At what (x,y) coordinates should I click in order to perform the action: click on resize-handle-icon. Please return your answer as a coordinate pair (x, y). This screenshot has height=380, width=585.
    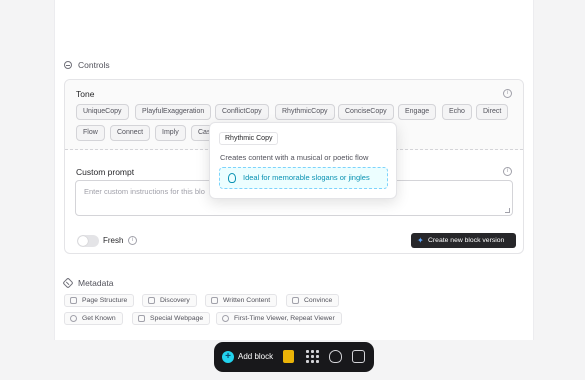
    Looking at the image, I should click on (507, 210).